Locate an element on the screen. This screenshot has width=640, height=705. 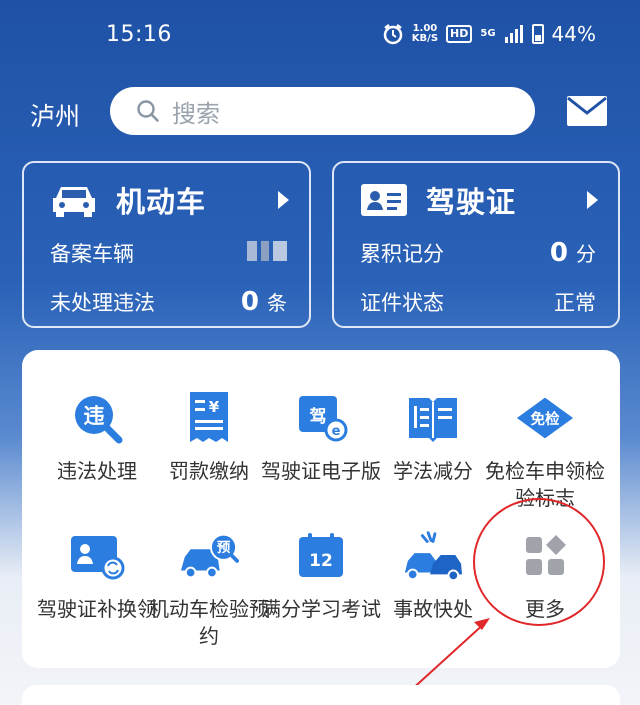
service-fine-payment: ¥ 罚款缴纳 is located at coordinates (209, 436).